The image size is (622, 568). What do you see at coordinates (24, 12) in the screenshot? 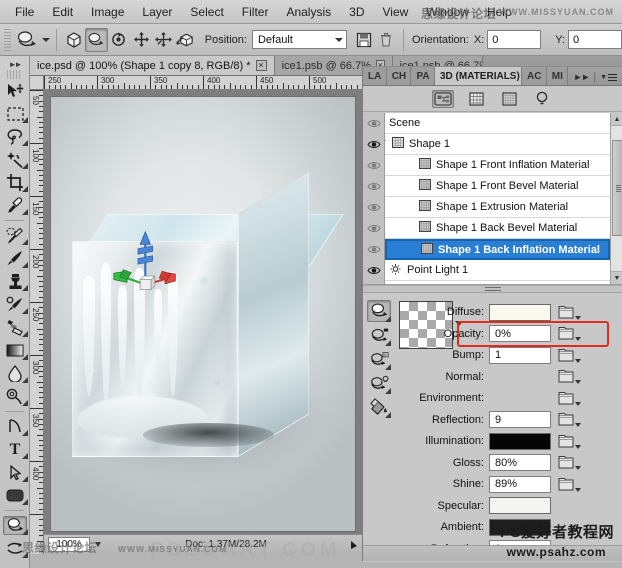
I see `menu-item-file: File` at bounding box center [24, 12].